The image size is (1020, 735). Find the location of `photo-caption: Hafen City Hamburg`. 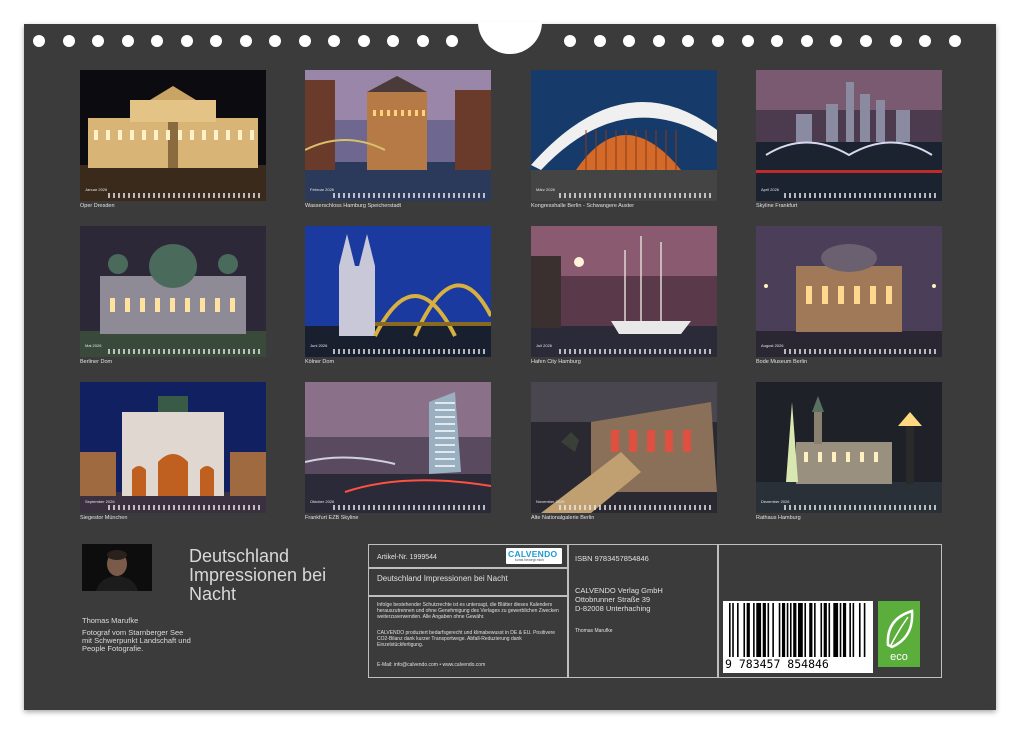

photo-caption: Hafen City Hamburg is located at coordinates (556, 362).